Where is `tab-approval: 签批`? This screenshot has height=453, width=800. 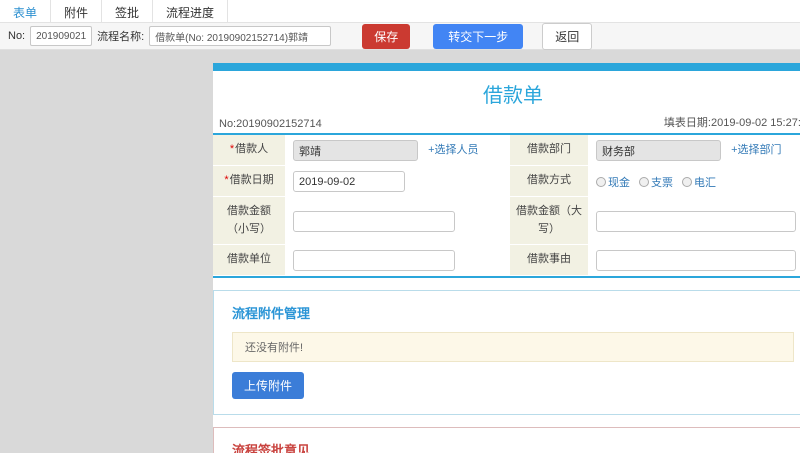
tab-approval: 签批 is located at coordinates (128, 11).